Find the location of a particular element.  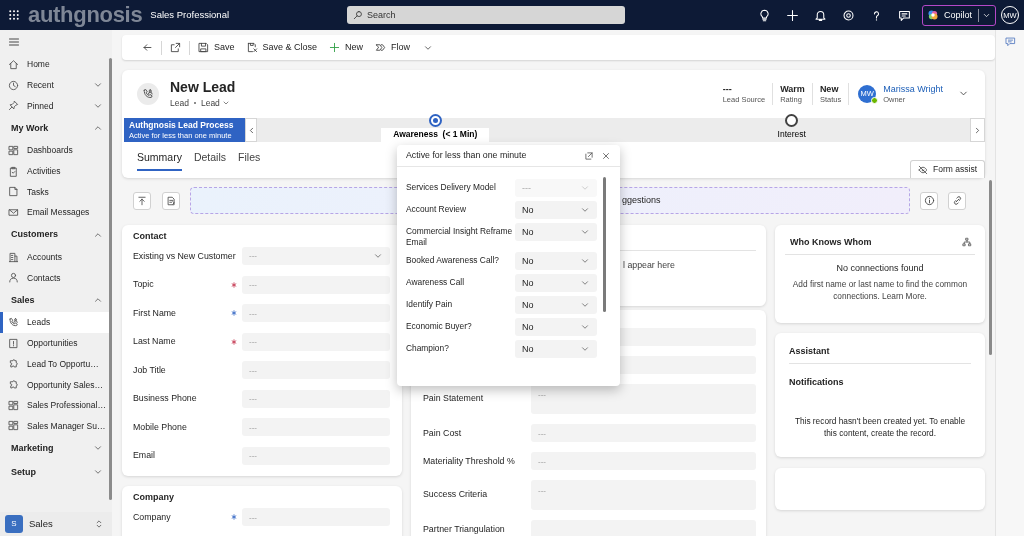

nav-group-header: Sales is located at coordinates (54, 300).